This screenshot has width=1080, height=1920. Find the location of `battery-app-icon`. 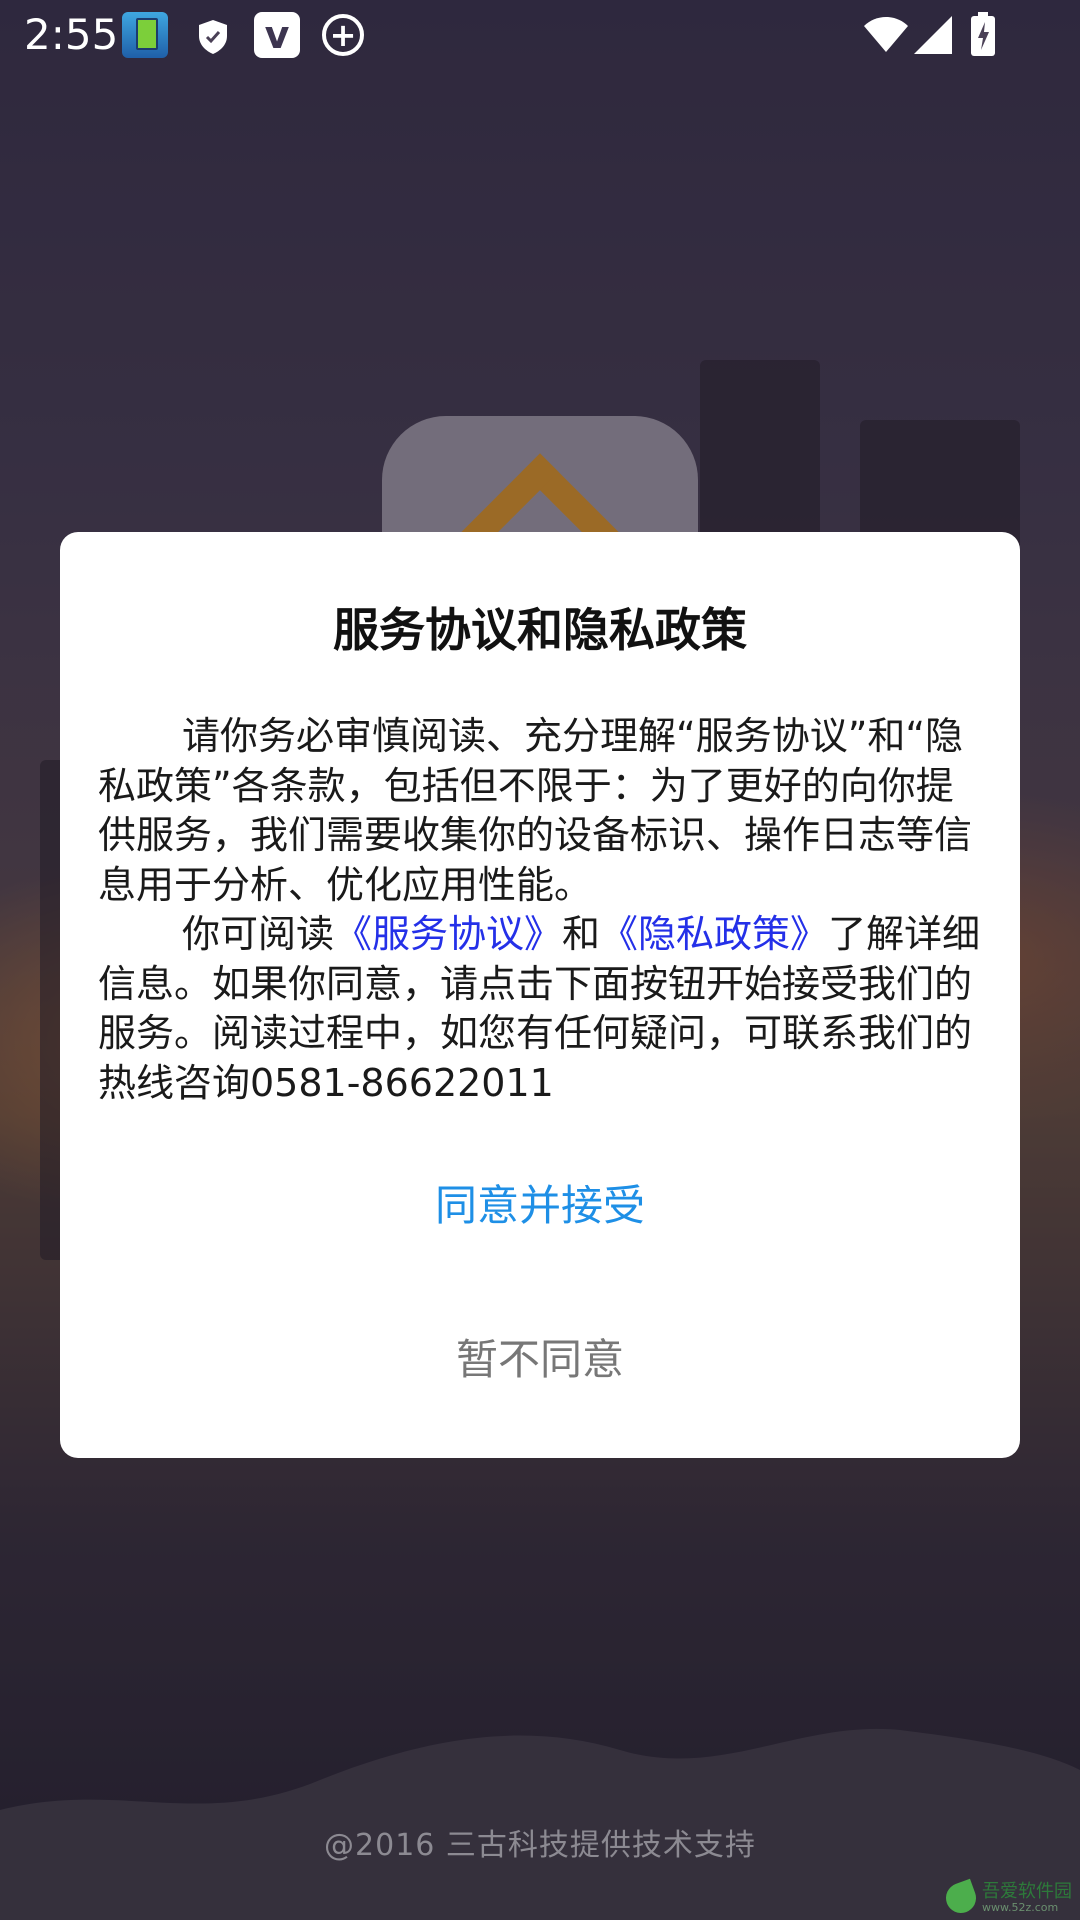

battery-app-icon is located at coordinates (145, 35).